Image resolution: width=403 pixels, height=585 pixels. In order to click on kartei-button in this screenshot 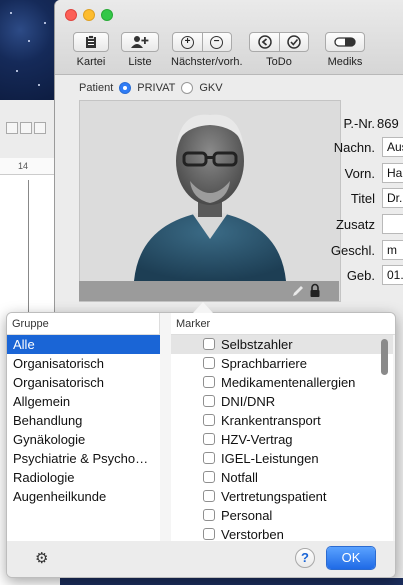, I will do `click(91, 42)`.